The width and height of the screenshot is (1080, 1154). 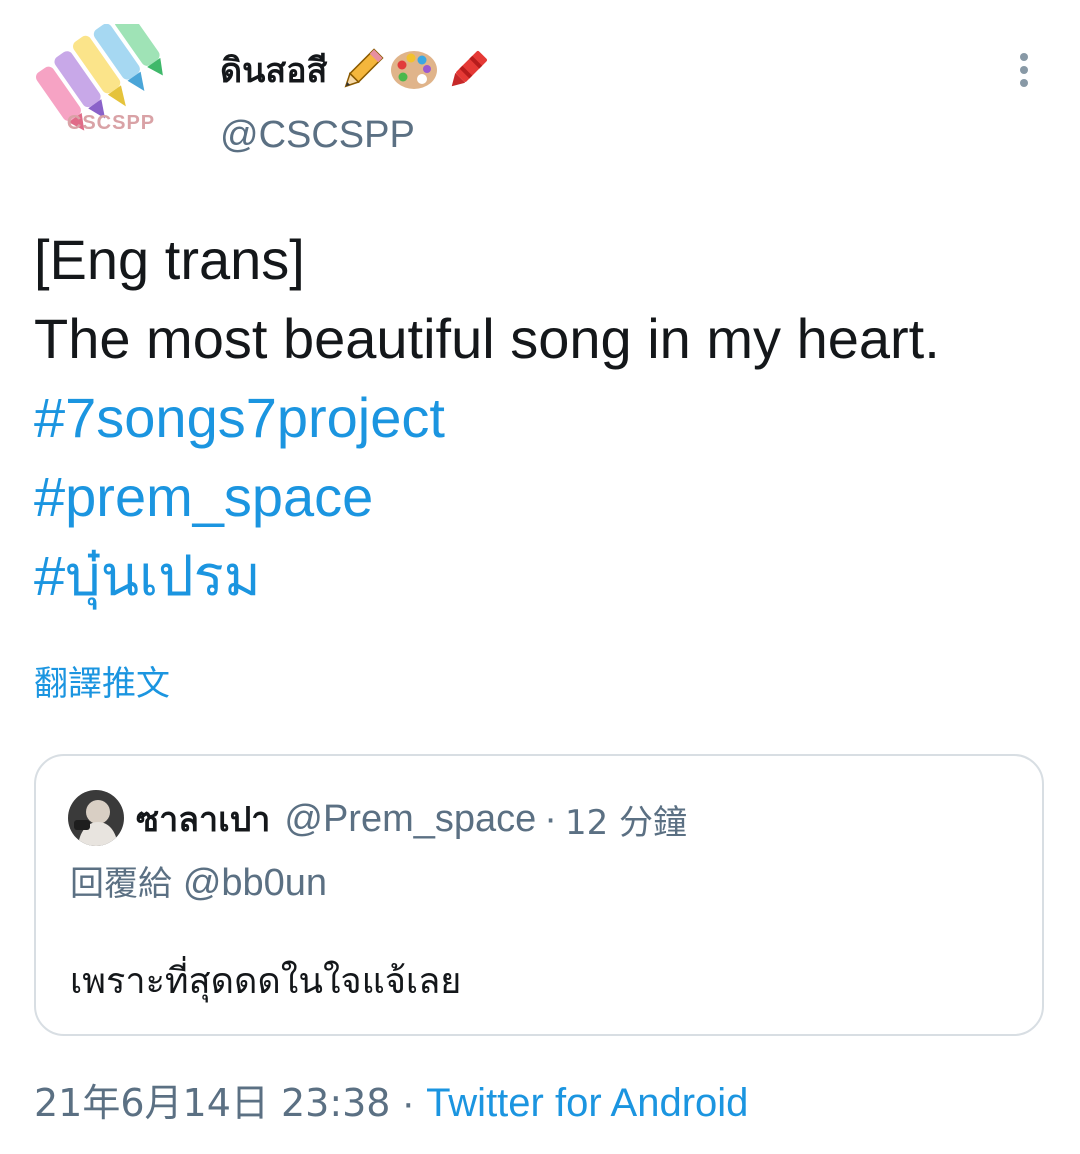 I want to click on avatar-caption: CSCSPP, so click(x=111, y=123).